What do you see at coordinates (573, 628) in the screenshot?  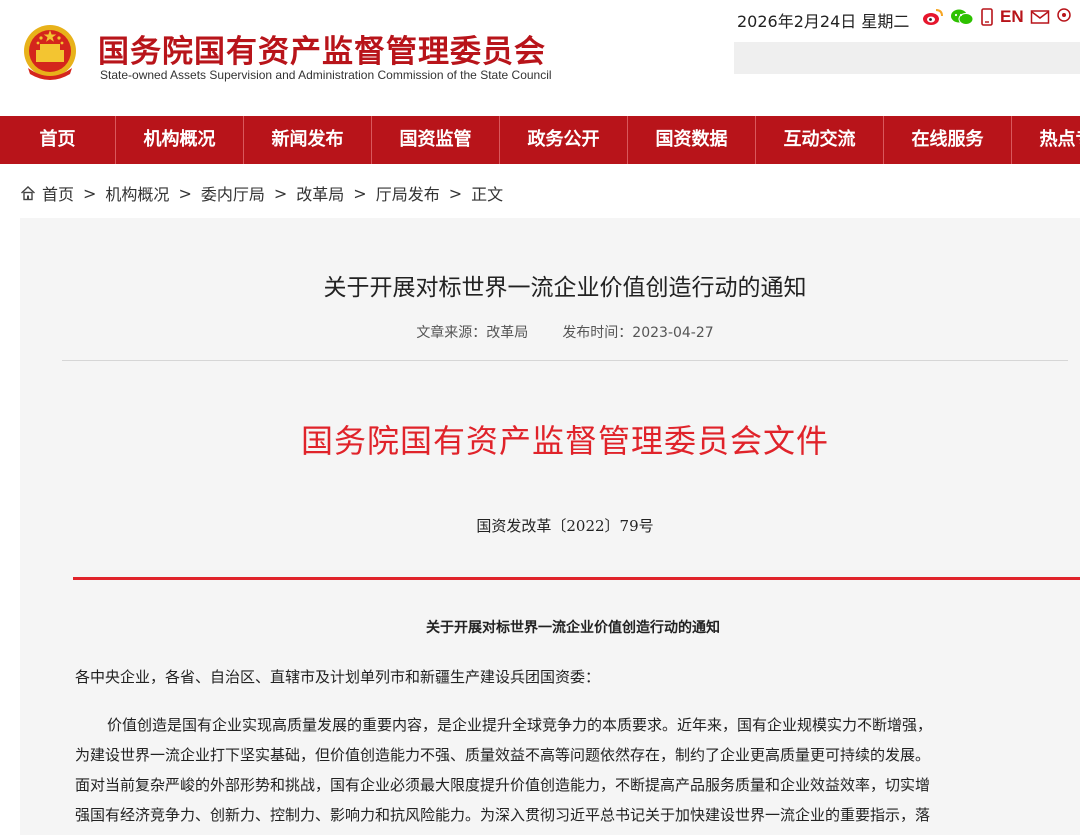 I see `notice-title: 关于开展对标世界一流企业价值创造行动的通知` at bounding box center [573, 628].